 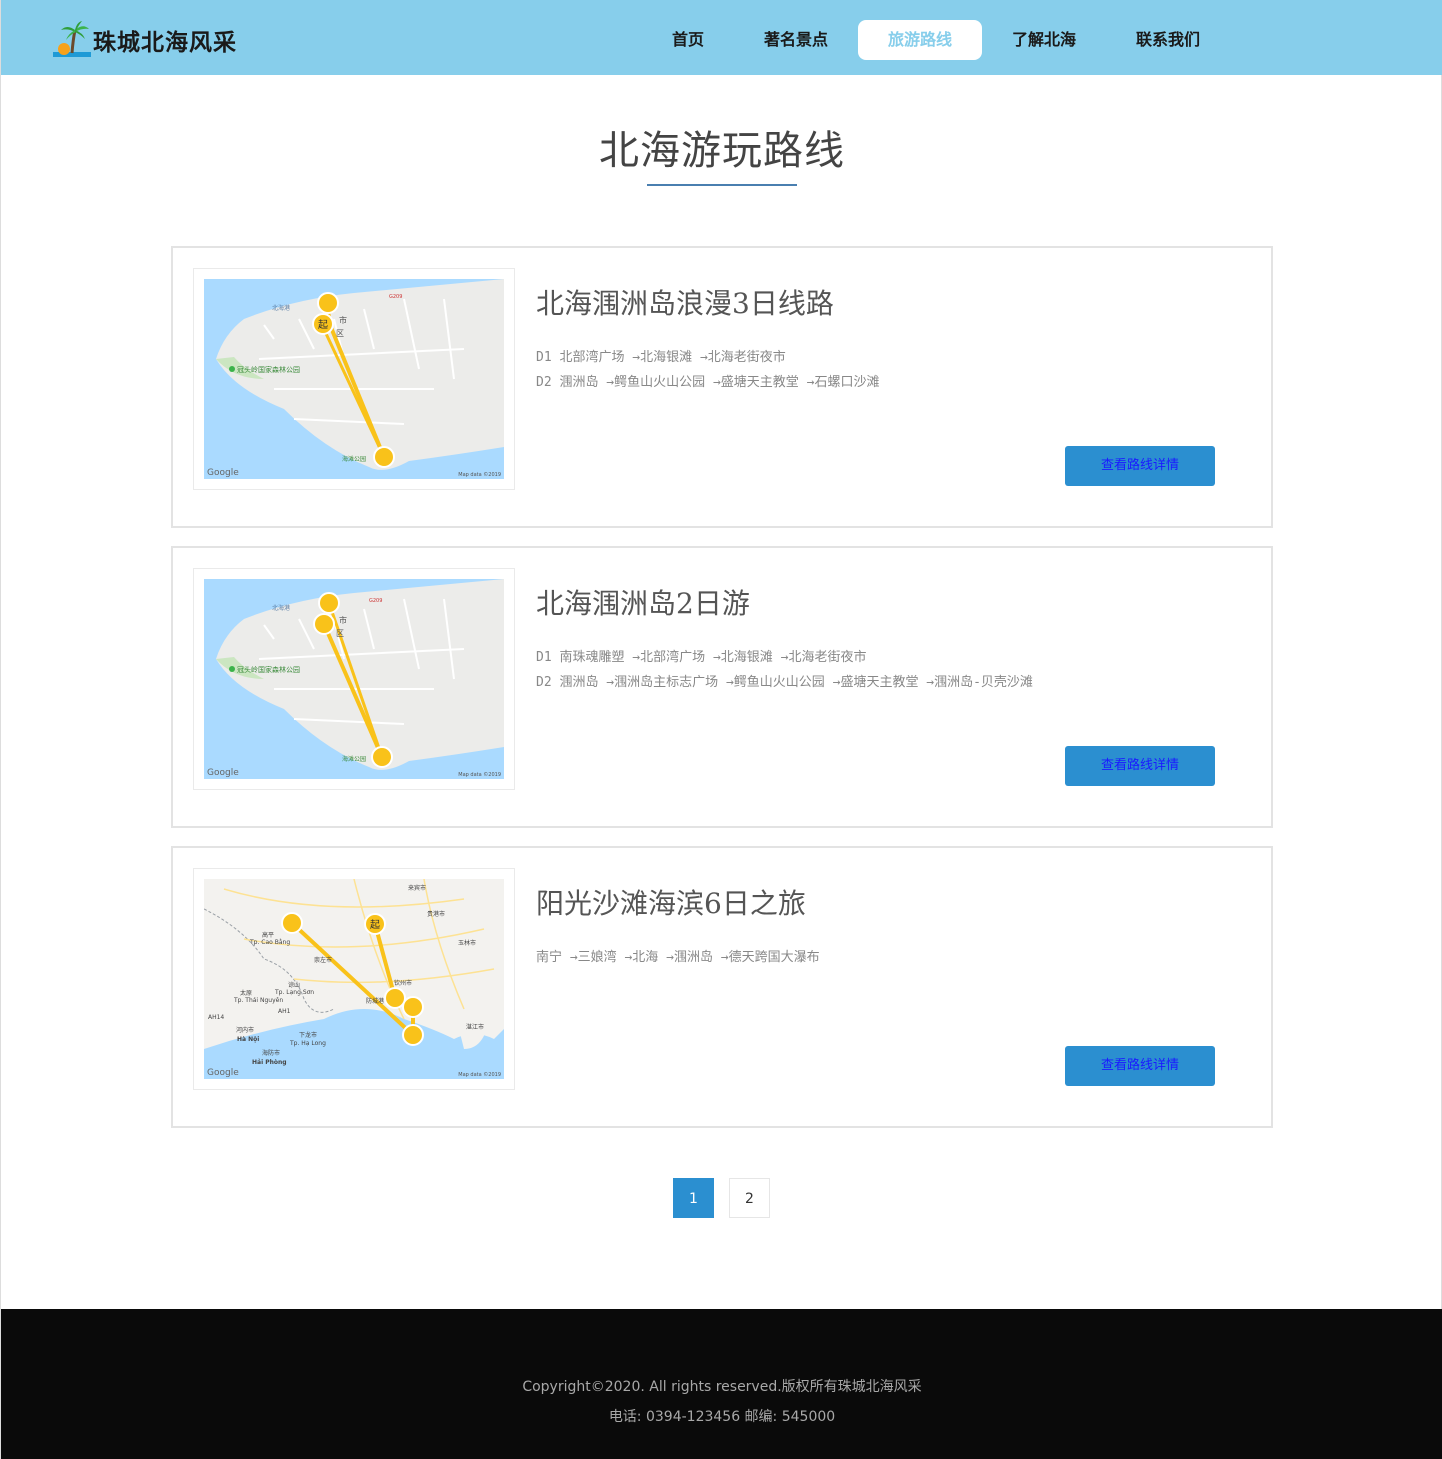 What do you see at coordinates (920, 40) in the screenshot?
I see `nav-item-routes: 旅游路线` at bounding box center [920, 40].